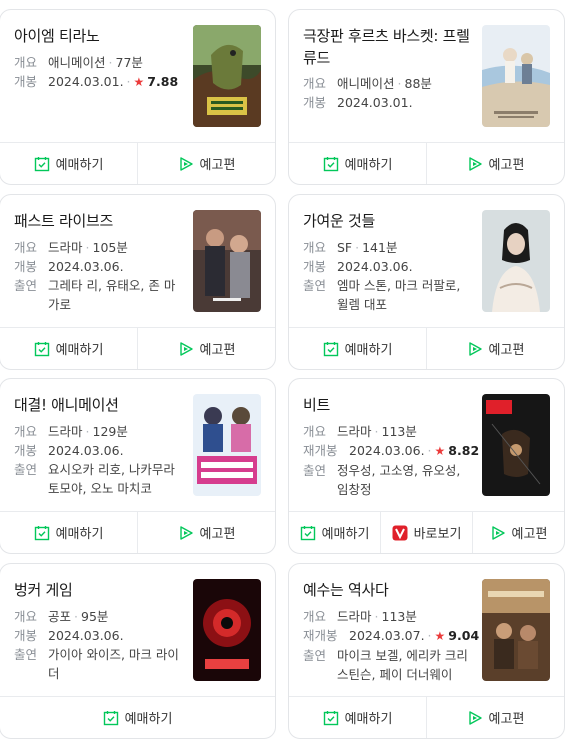  What do you see at coordinates (110, 431) in the screenshot?
I see `runtime: 129분` at bounding box center [110, 431].